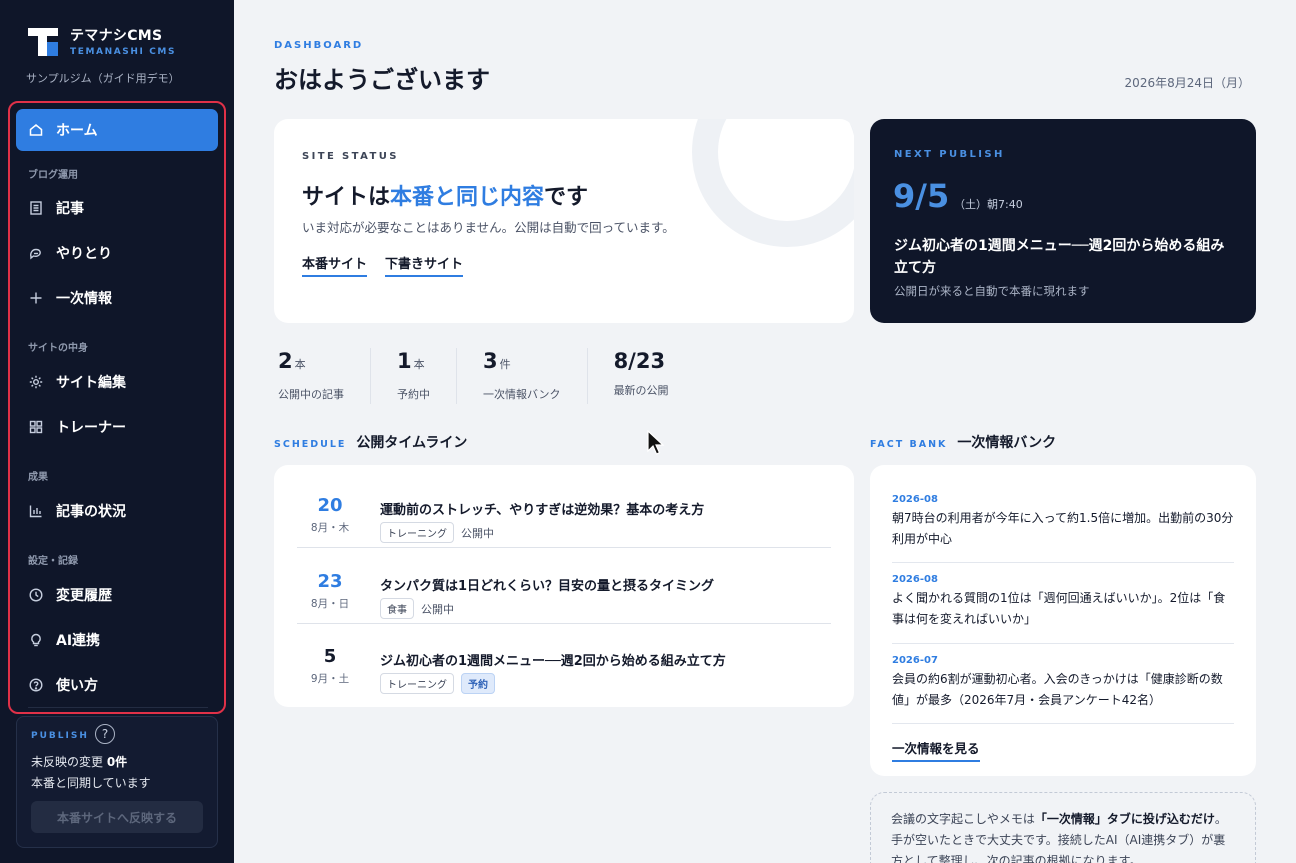 The width and height of the screenshot is (1296, 863). What do you see at coordinates (36, 208) in the screenshot?
I see `document-icon` at bounding box center [36, 208].